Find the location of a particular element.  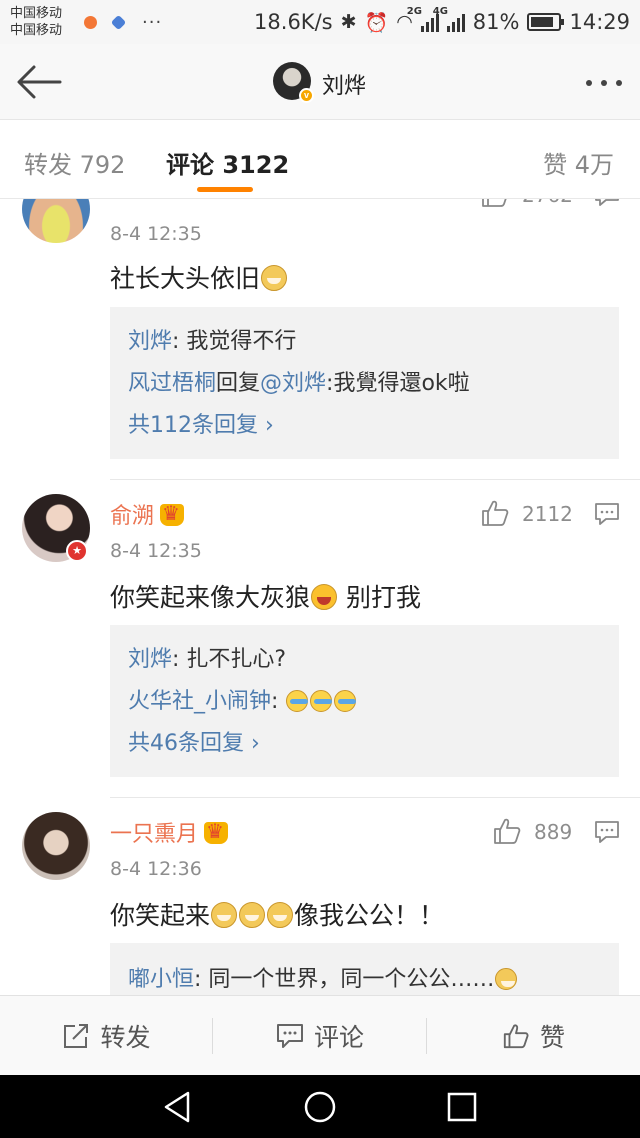

nav-home-icon is located at coordinates (320, 1107).